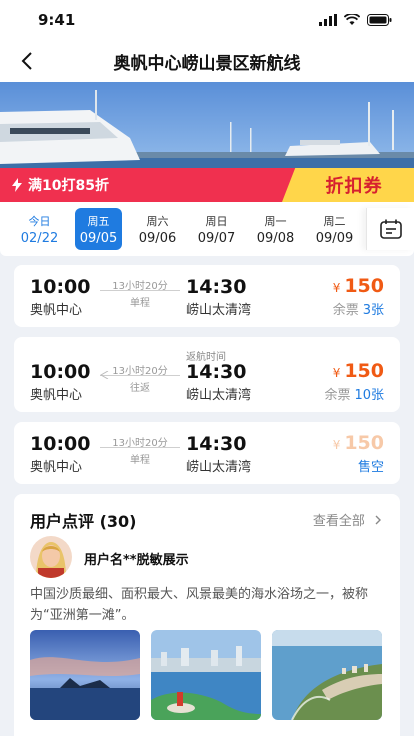 The width and height of the screenshot is (414, 736). What do you see at coordinates (98, 238) in the screenshot?
I see `date-value: 09/05` at bounding box center [98, 238].